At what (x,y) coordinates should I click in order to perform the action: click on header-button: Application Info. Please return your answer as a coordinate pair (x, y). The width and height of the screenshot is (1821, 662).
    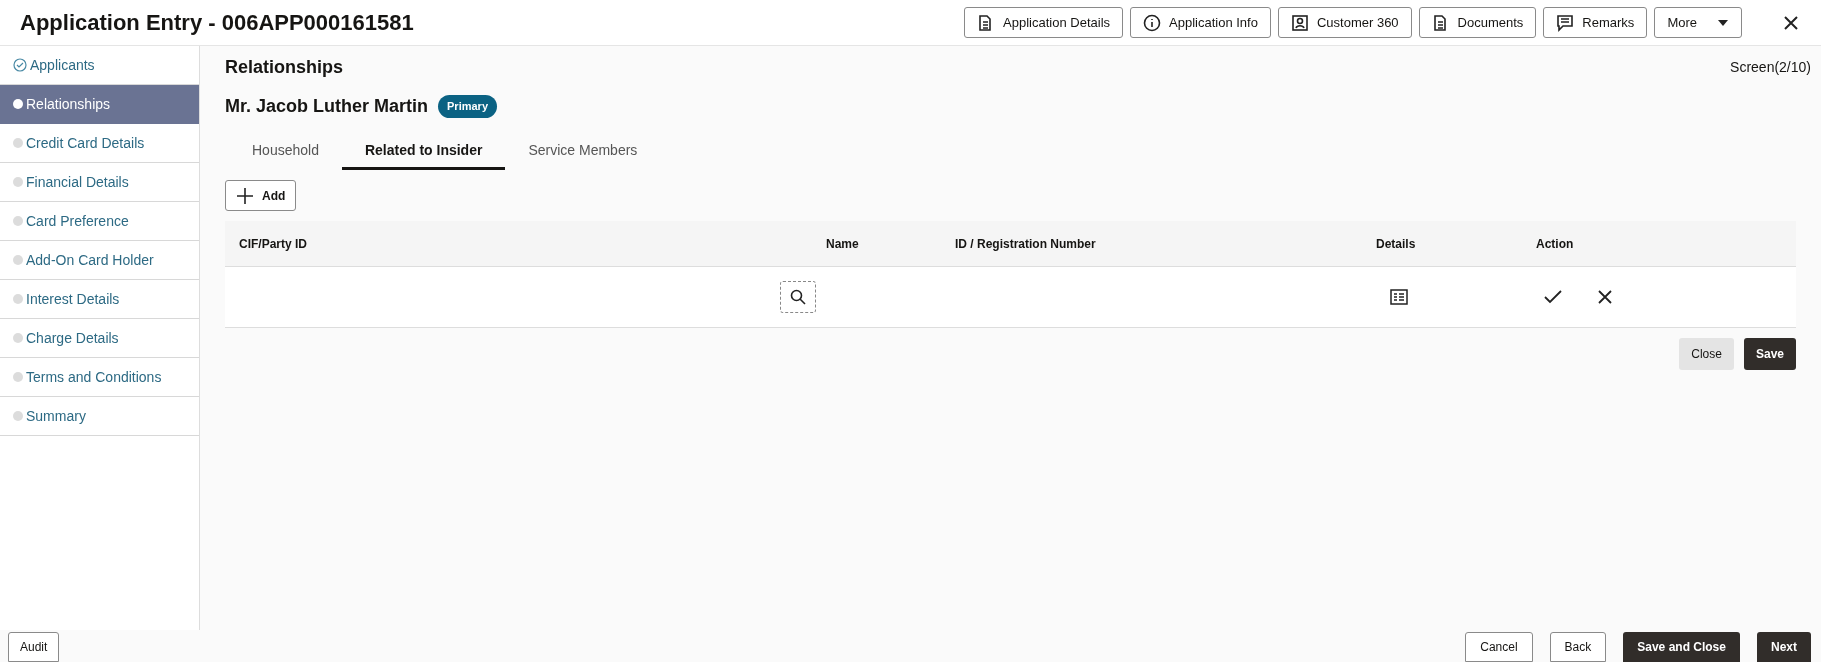
    Looking at the image, I should click on (1200, 22).